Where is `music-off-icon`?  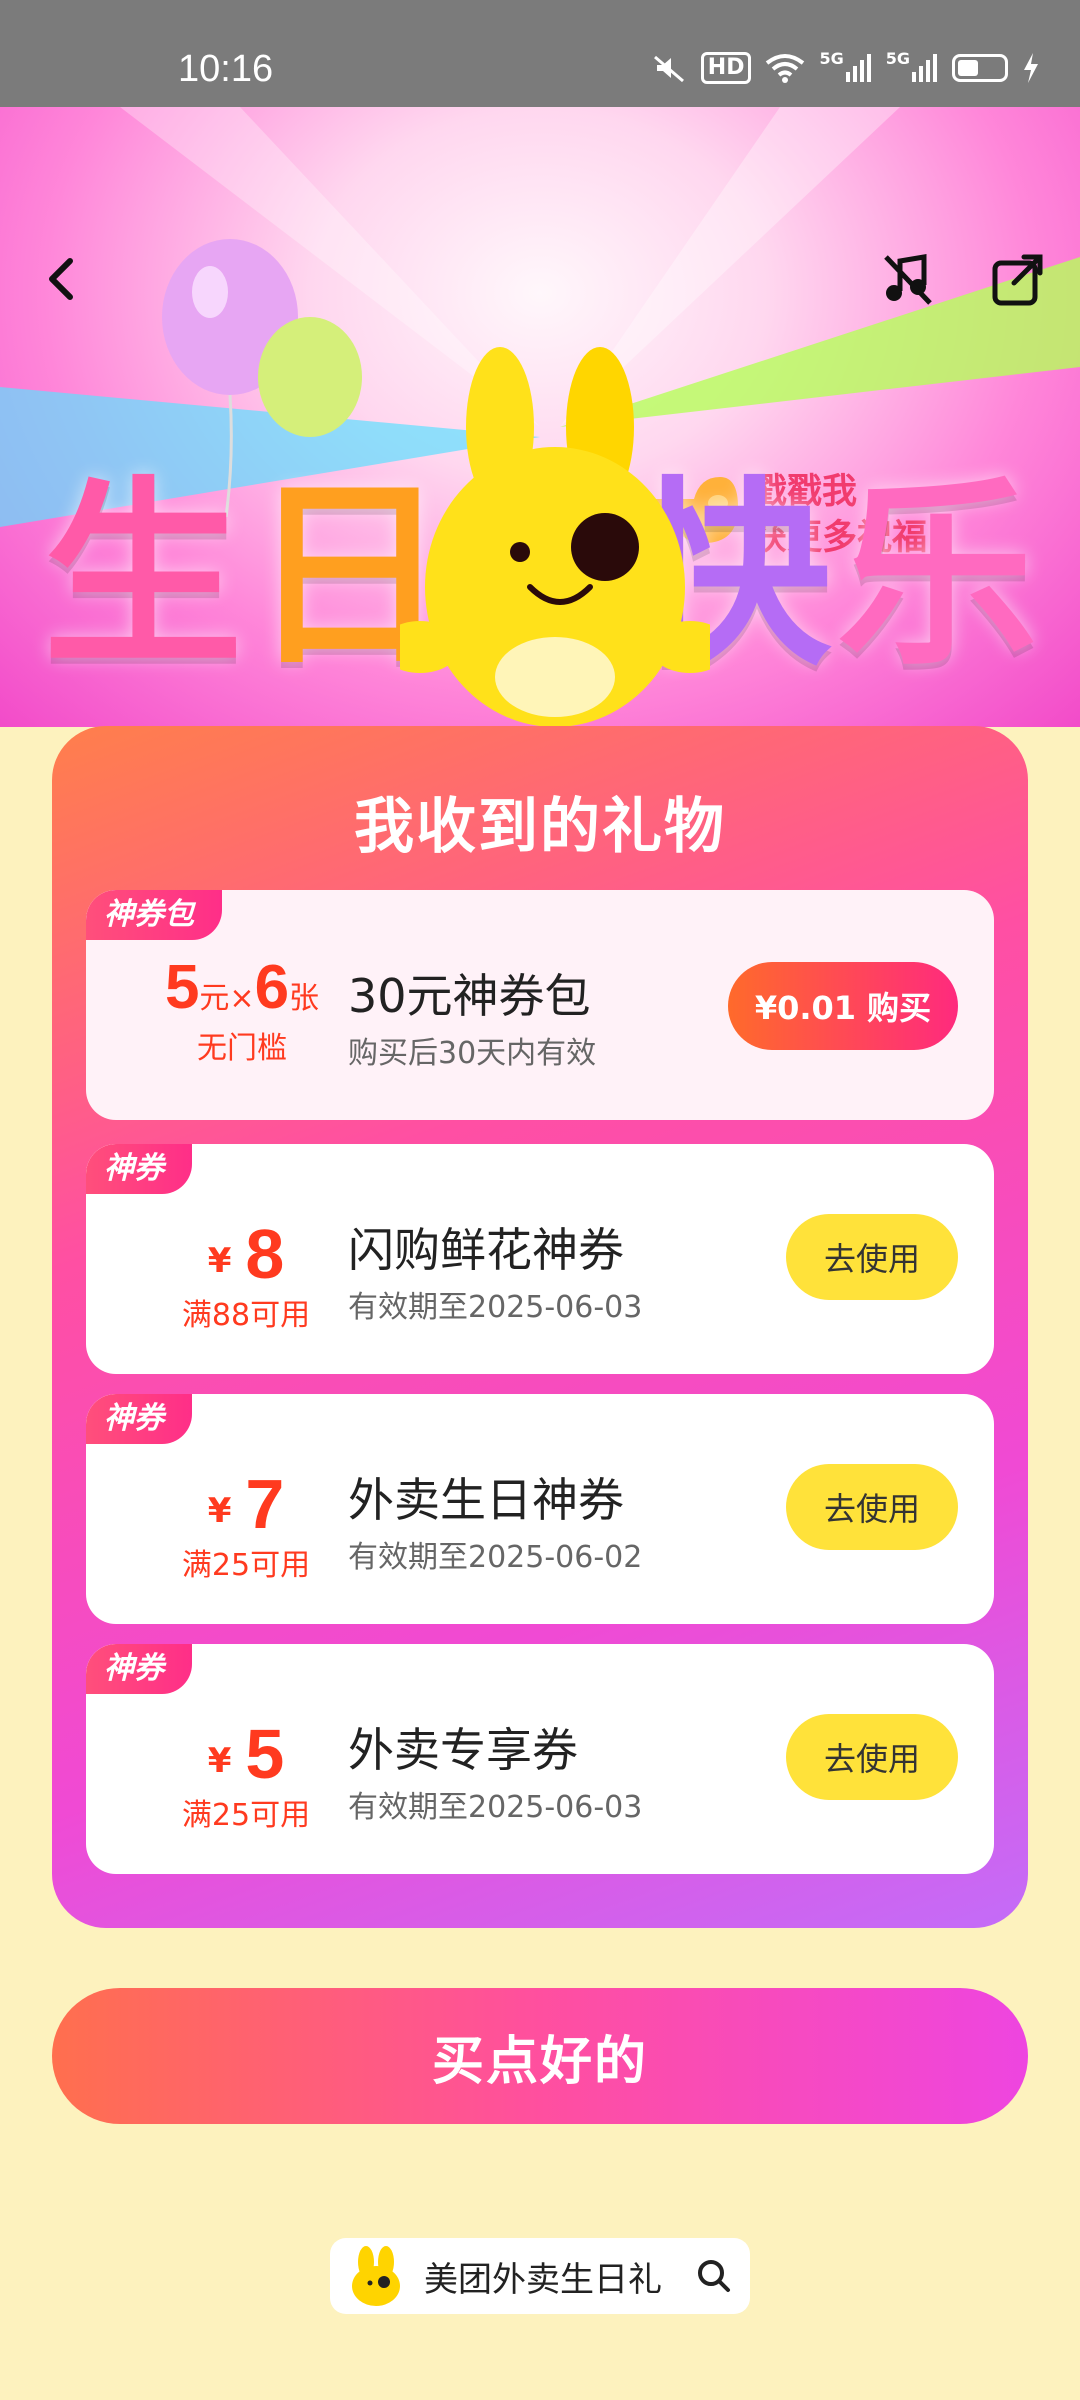 music-off-icon is located at coordinates (908, 279).